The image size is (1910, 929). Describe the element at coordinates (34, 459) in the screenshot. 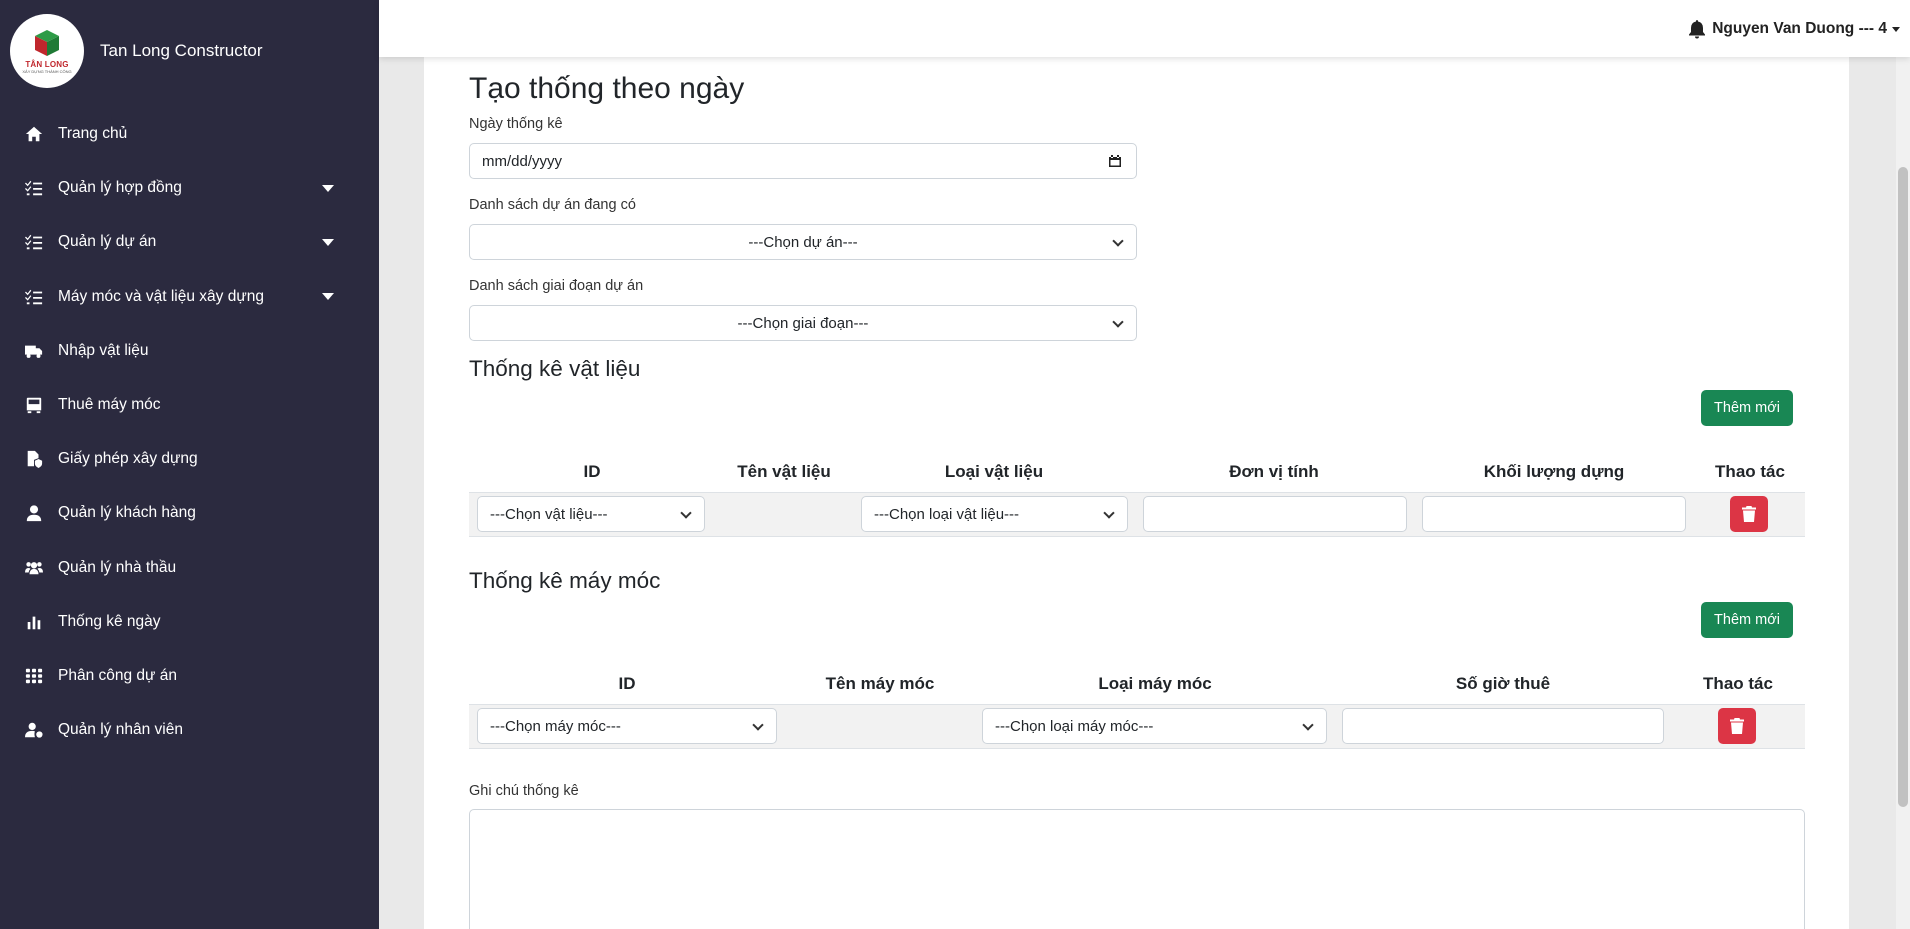

I see `file-shield-icon` at that location.